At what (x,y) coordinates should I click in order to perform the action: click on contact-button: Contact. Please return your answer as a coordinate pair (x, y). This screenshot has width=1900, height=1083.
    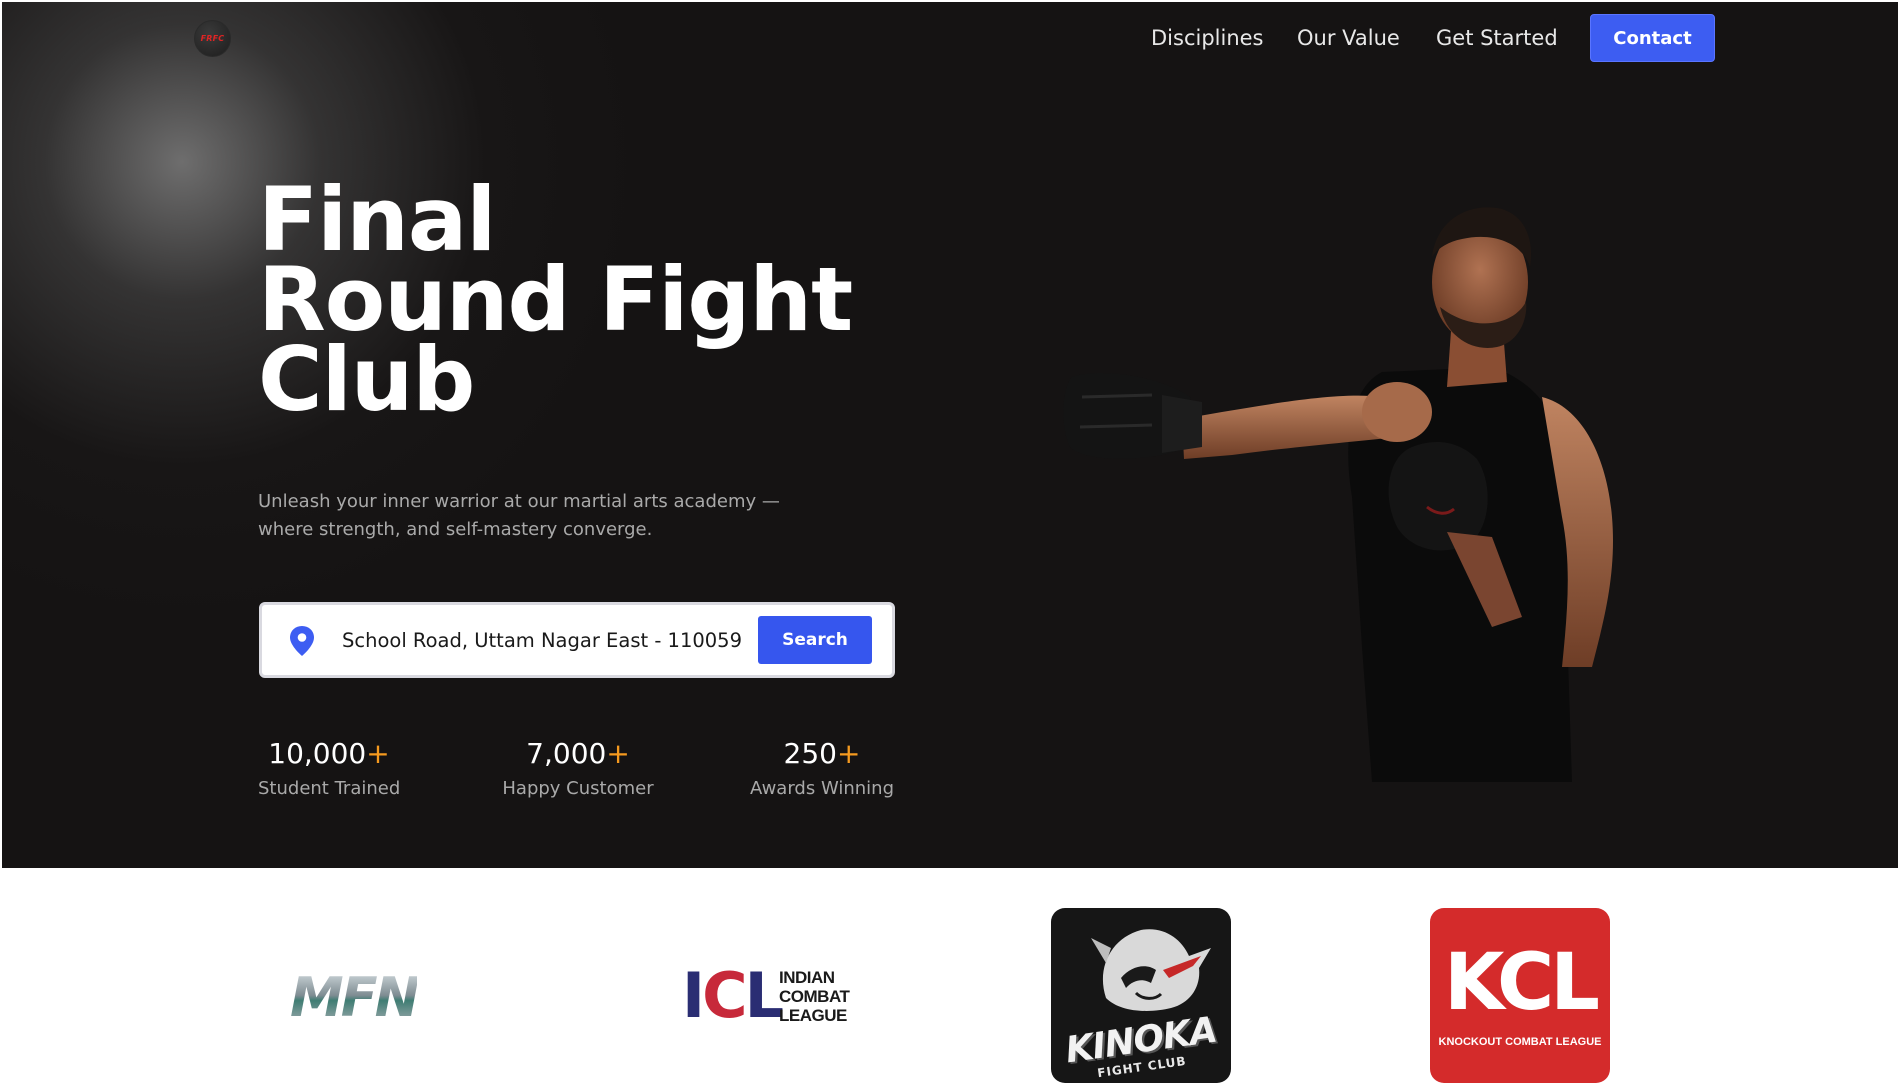
    Looking at the image, I should click on (1652, 38).